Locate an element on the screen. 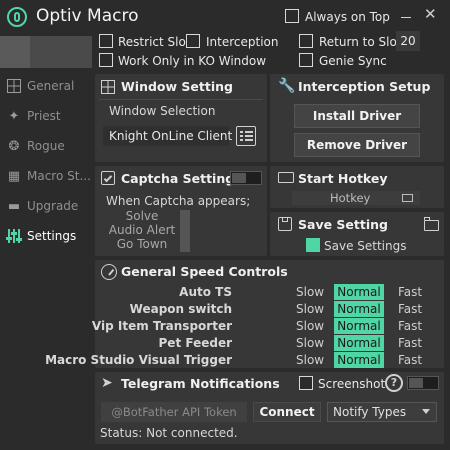 The height and width of the screenshot is (450, 450). sidebar-item-priest: ✦ Priest is located at coordinates (46, 116).